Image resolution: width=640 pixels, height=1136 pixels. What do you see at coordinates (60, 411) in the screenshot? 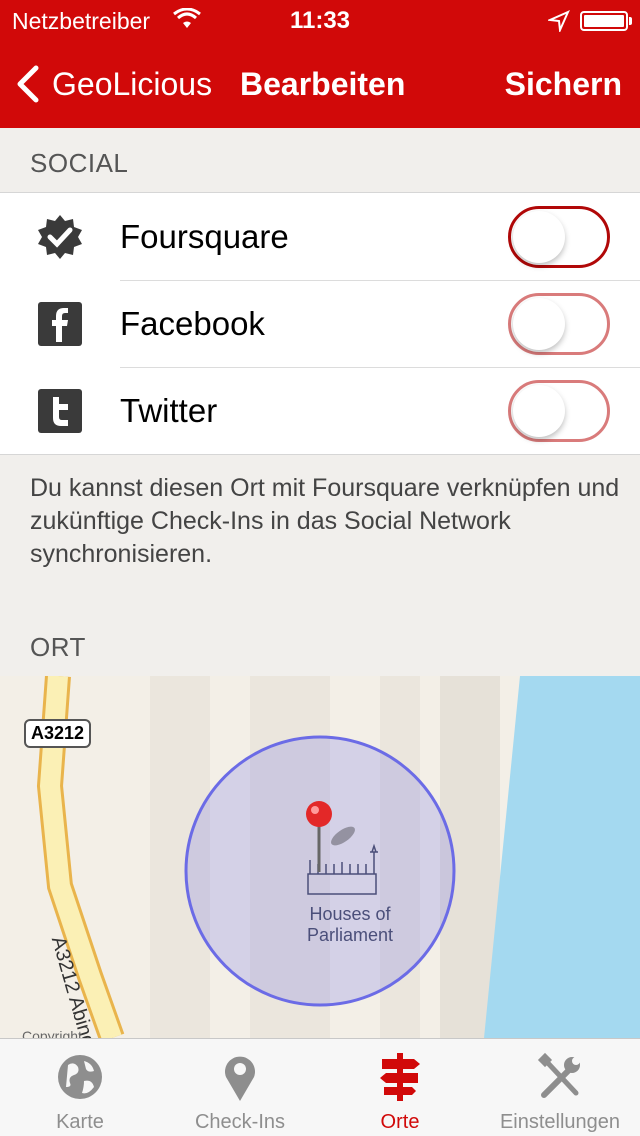
I see `twitter-icon` at bounding box center [60, 411].